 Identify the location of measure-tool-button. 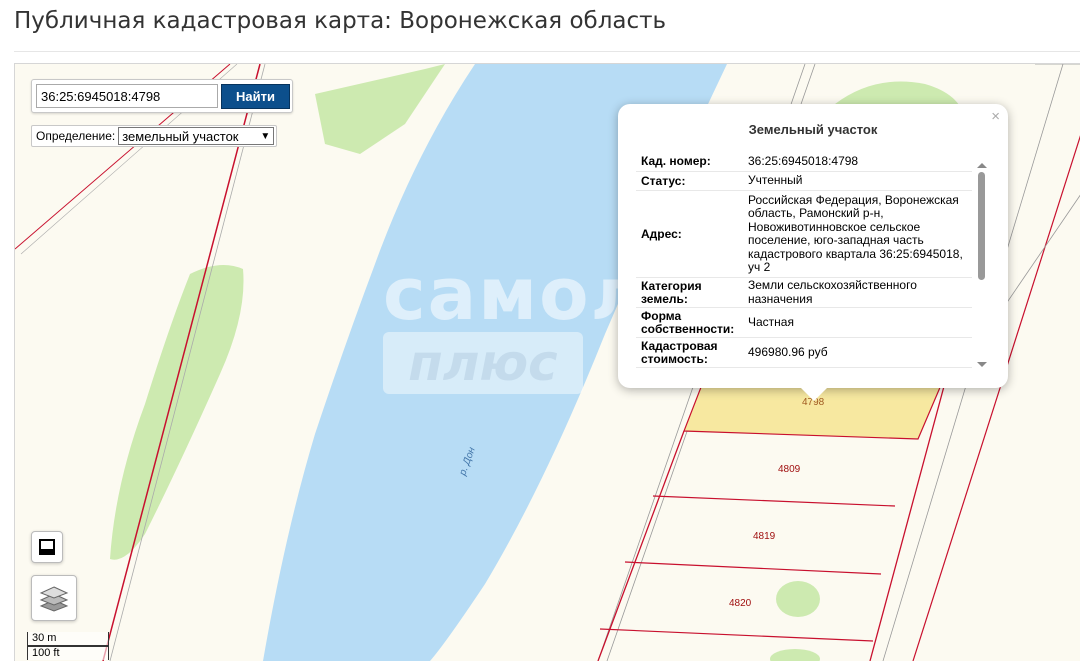
(47, 547).